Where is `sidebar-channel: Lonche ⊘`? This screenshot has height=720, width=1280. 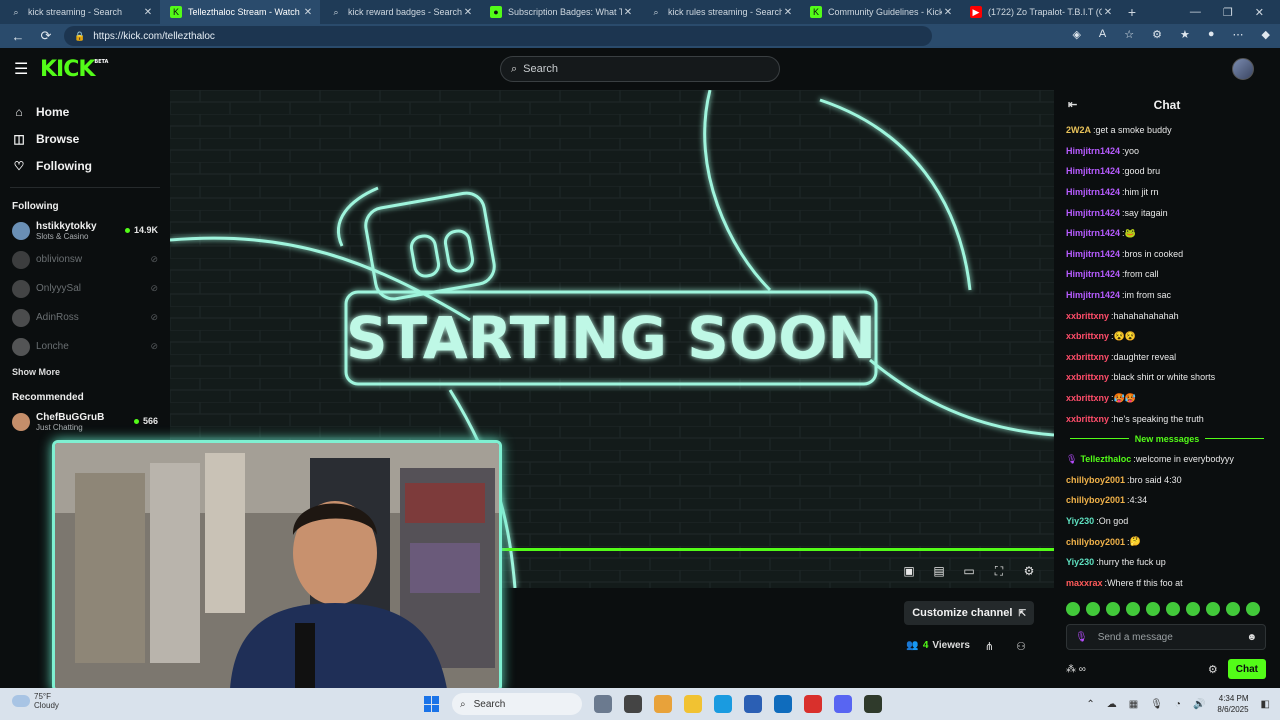 sidebar-channel: Lonche ⊘ is located at coordinates (85, 346).